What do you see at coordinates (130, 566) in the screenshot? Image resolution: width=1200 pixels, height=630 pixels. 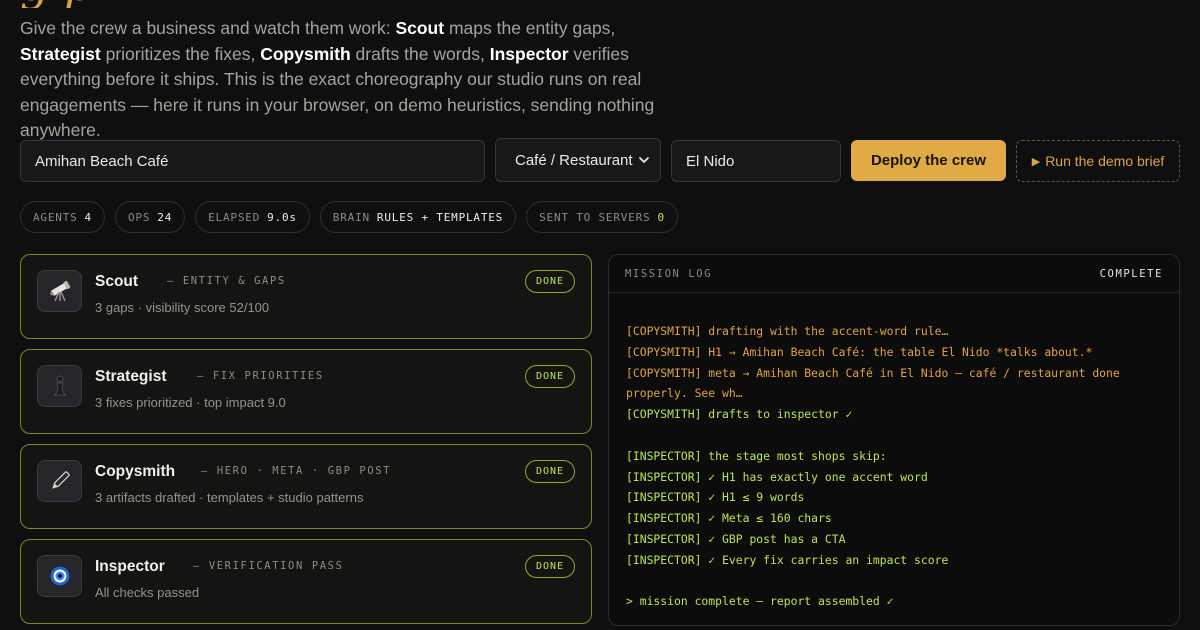 I see `agent-name: Inspector` at bounding box center [130, 566].